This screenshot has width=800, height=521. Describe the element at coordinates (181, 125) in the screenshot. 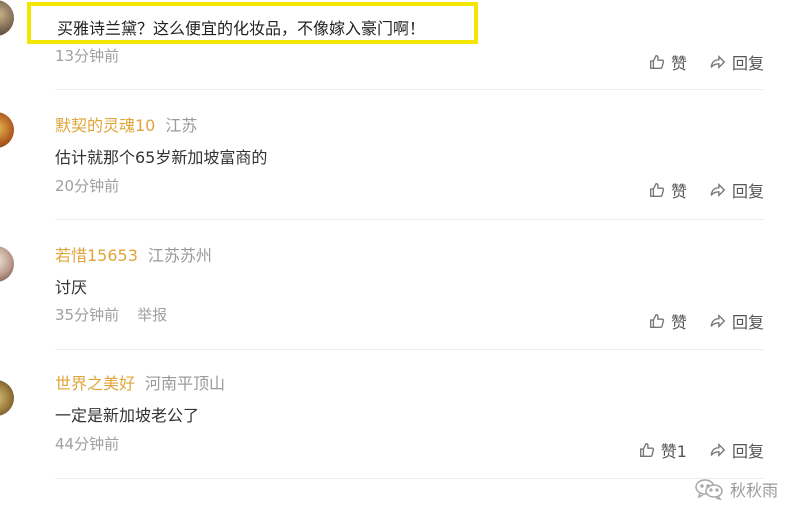

I see `comment-location: 江苏` at that location.